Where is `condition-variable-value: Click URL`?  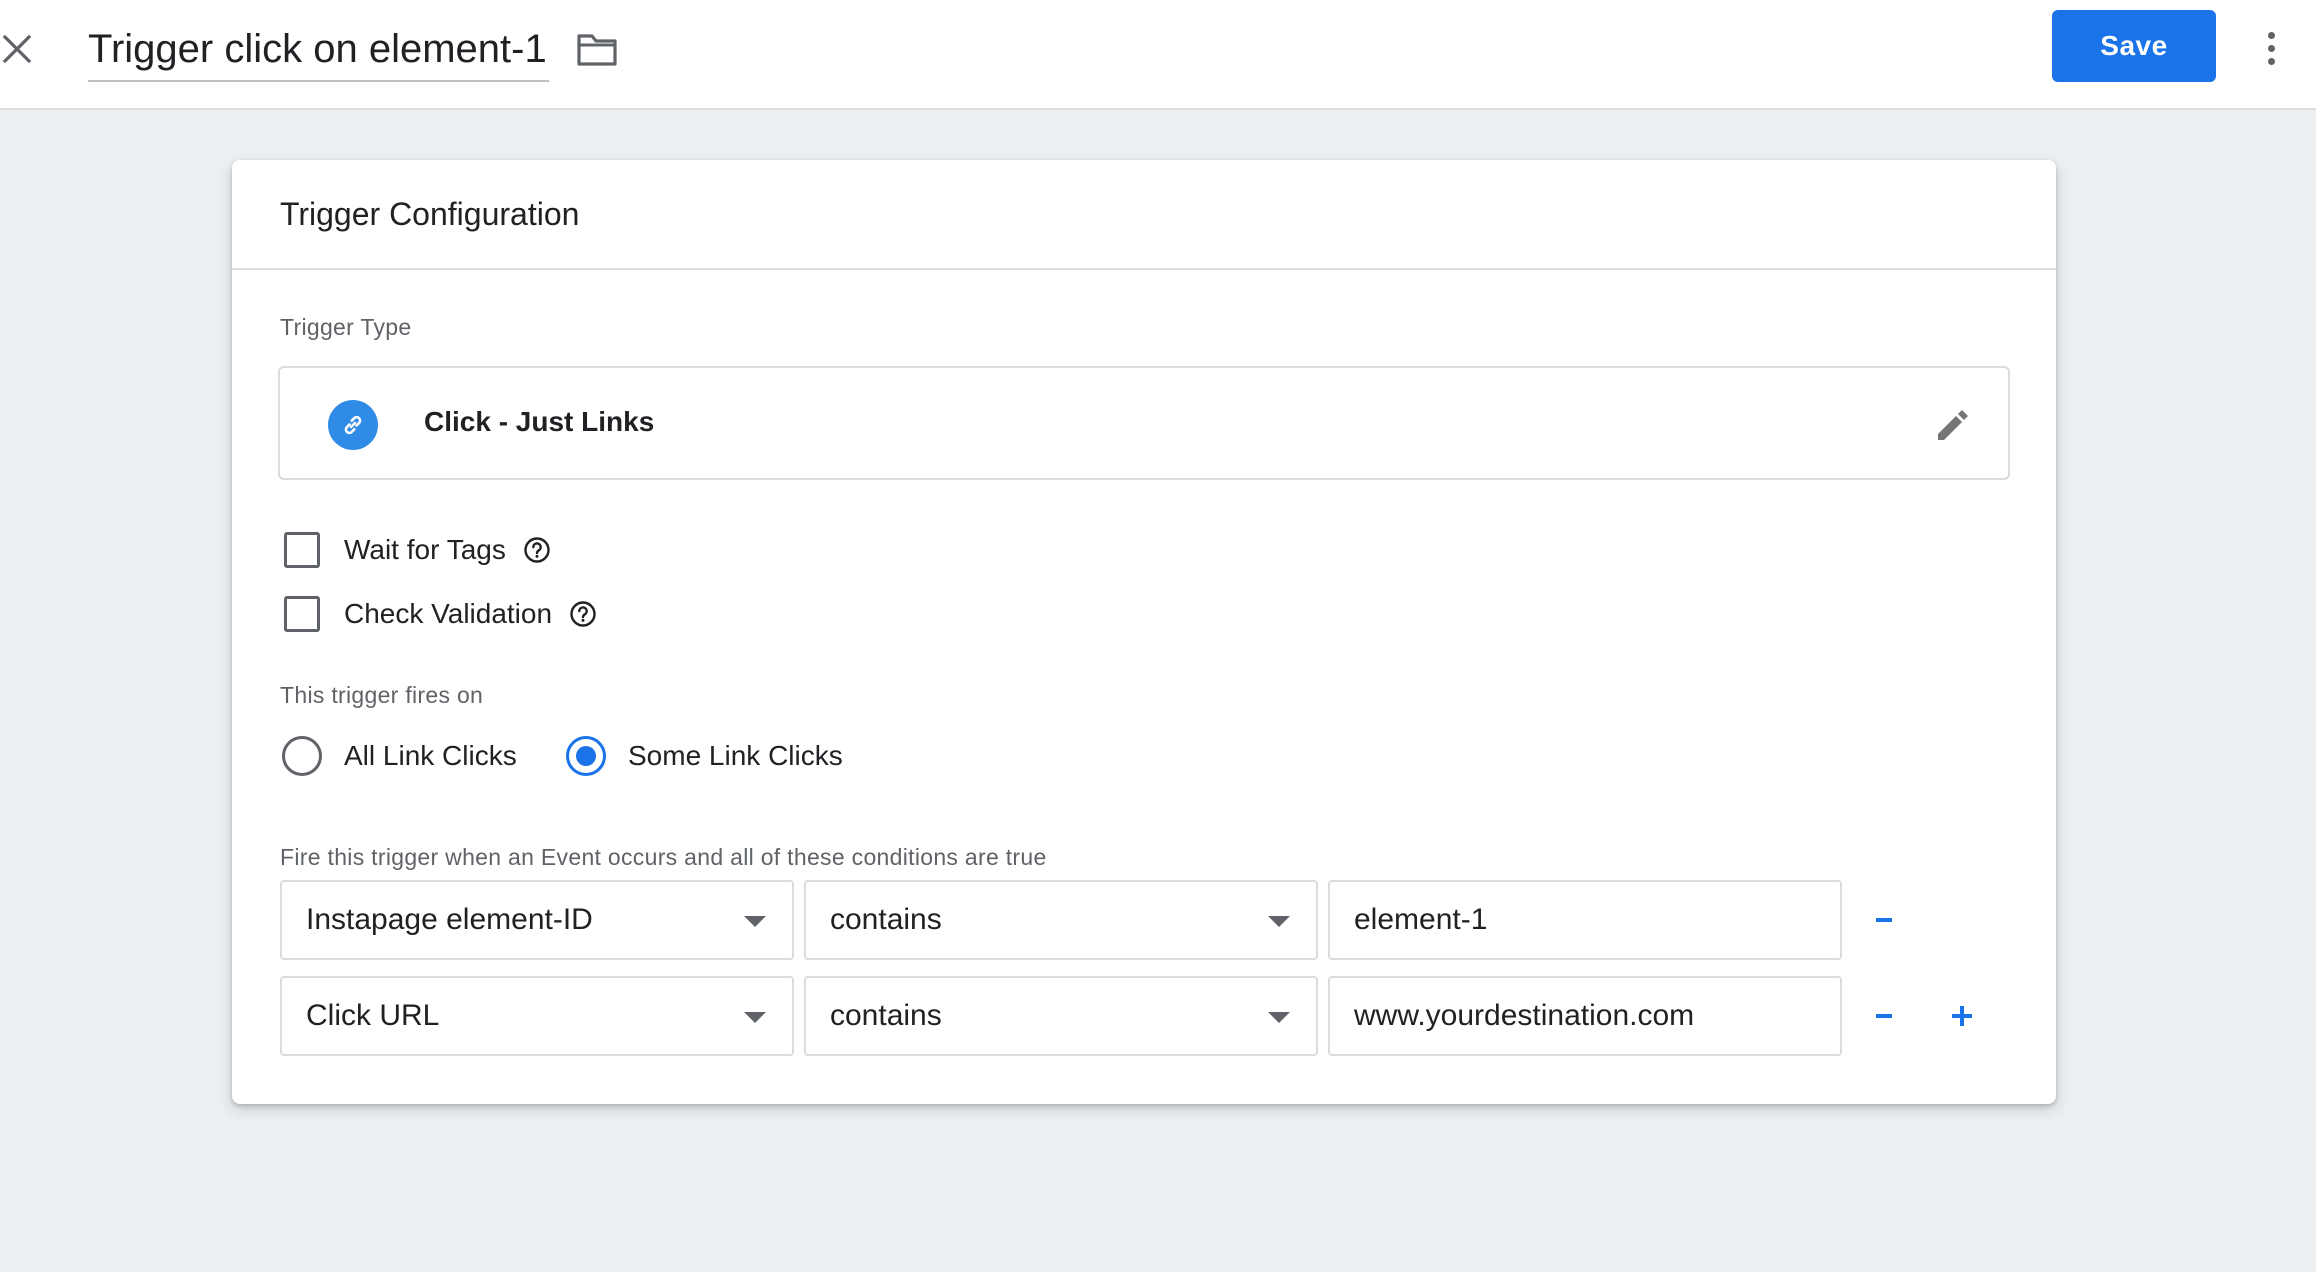 condition-variable-value: Click URL is located at coordinates (373, 1015).